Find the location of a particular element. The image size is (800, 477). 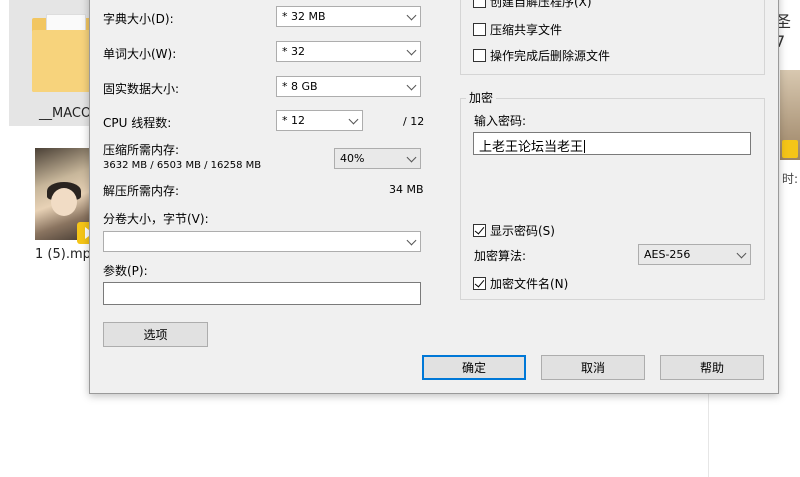

compress-memory-label: 压缩所需内存: is located at coordinates (141, 150).